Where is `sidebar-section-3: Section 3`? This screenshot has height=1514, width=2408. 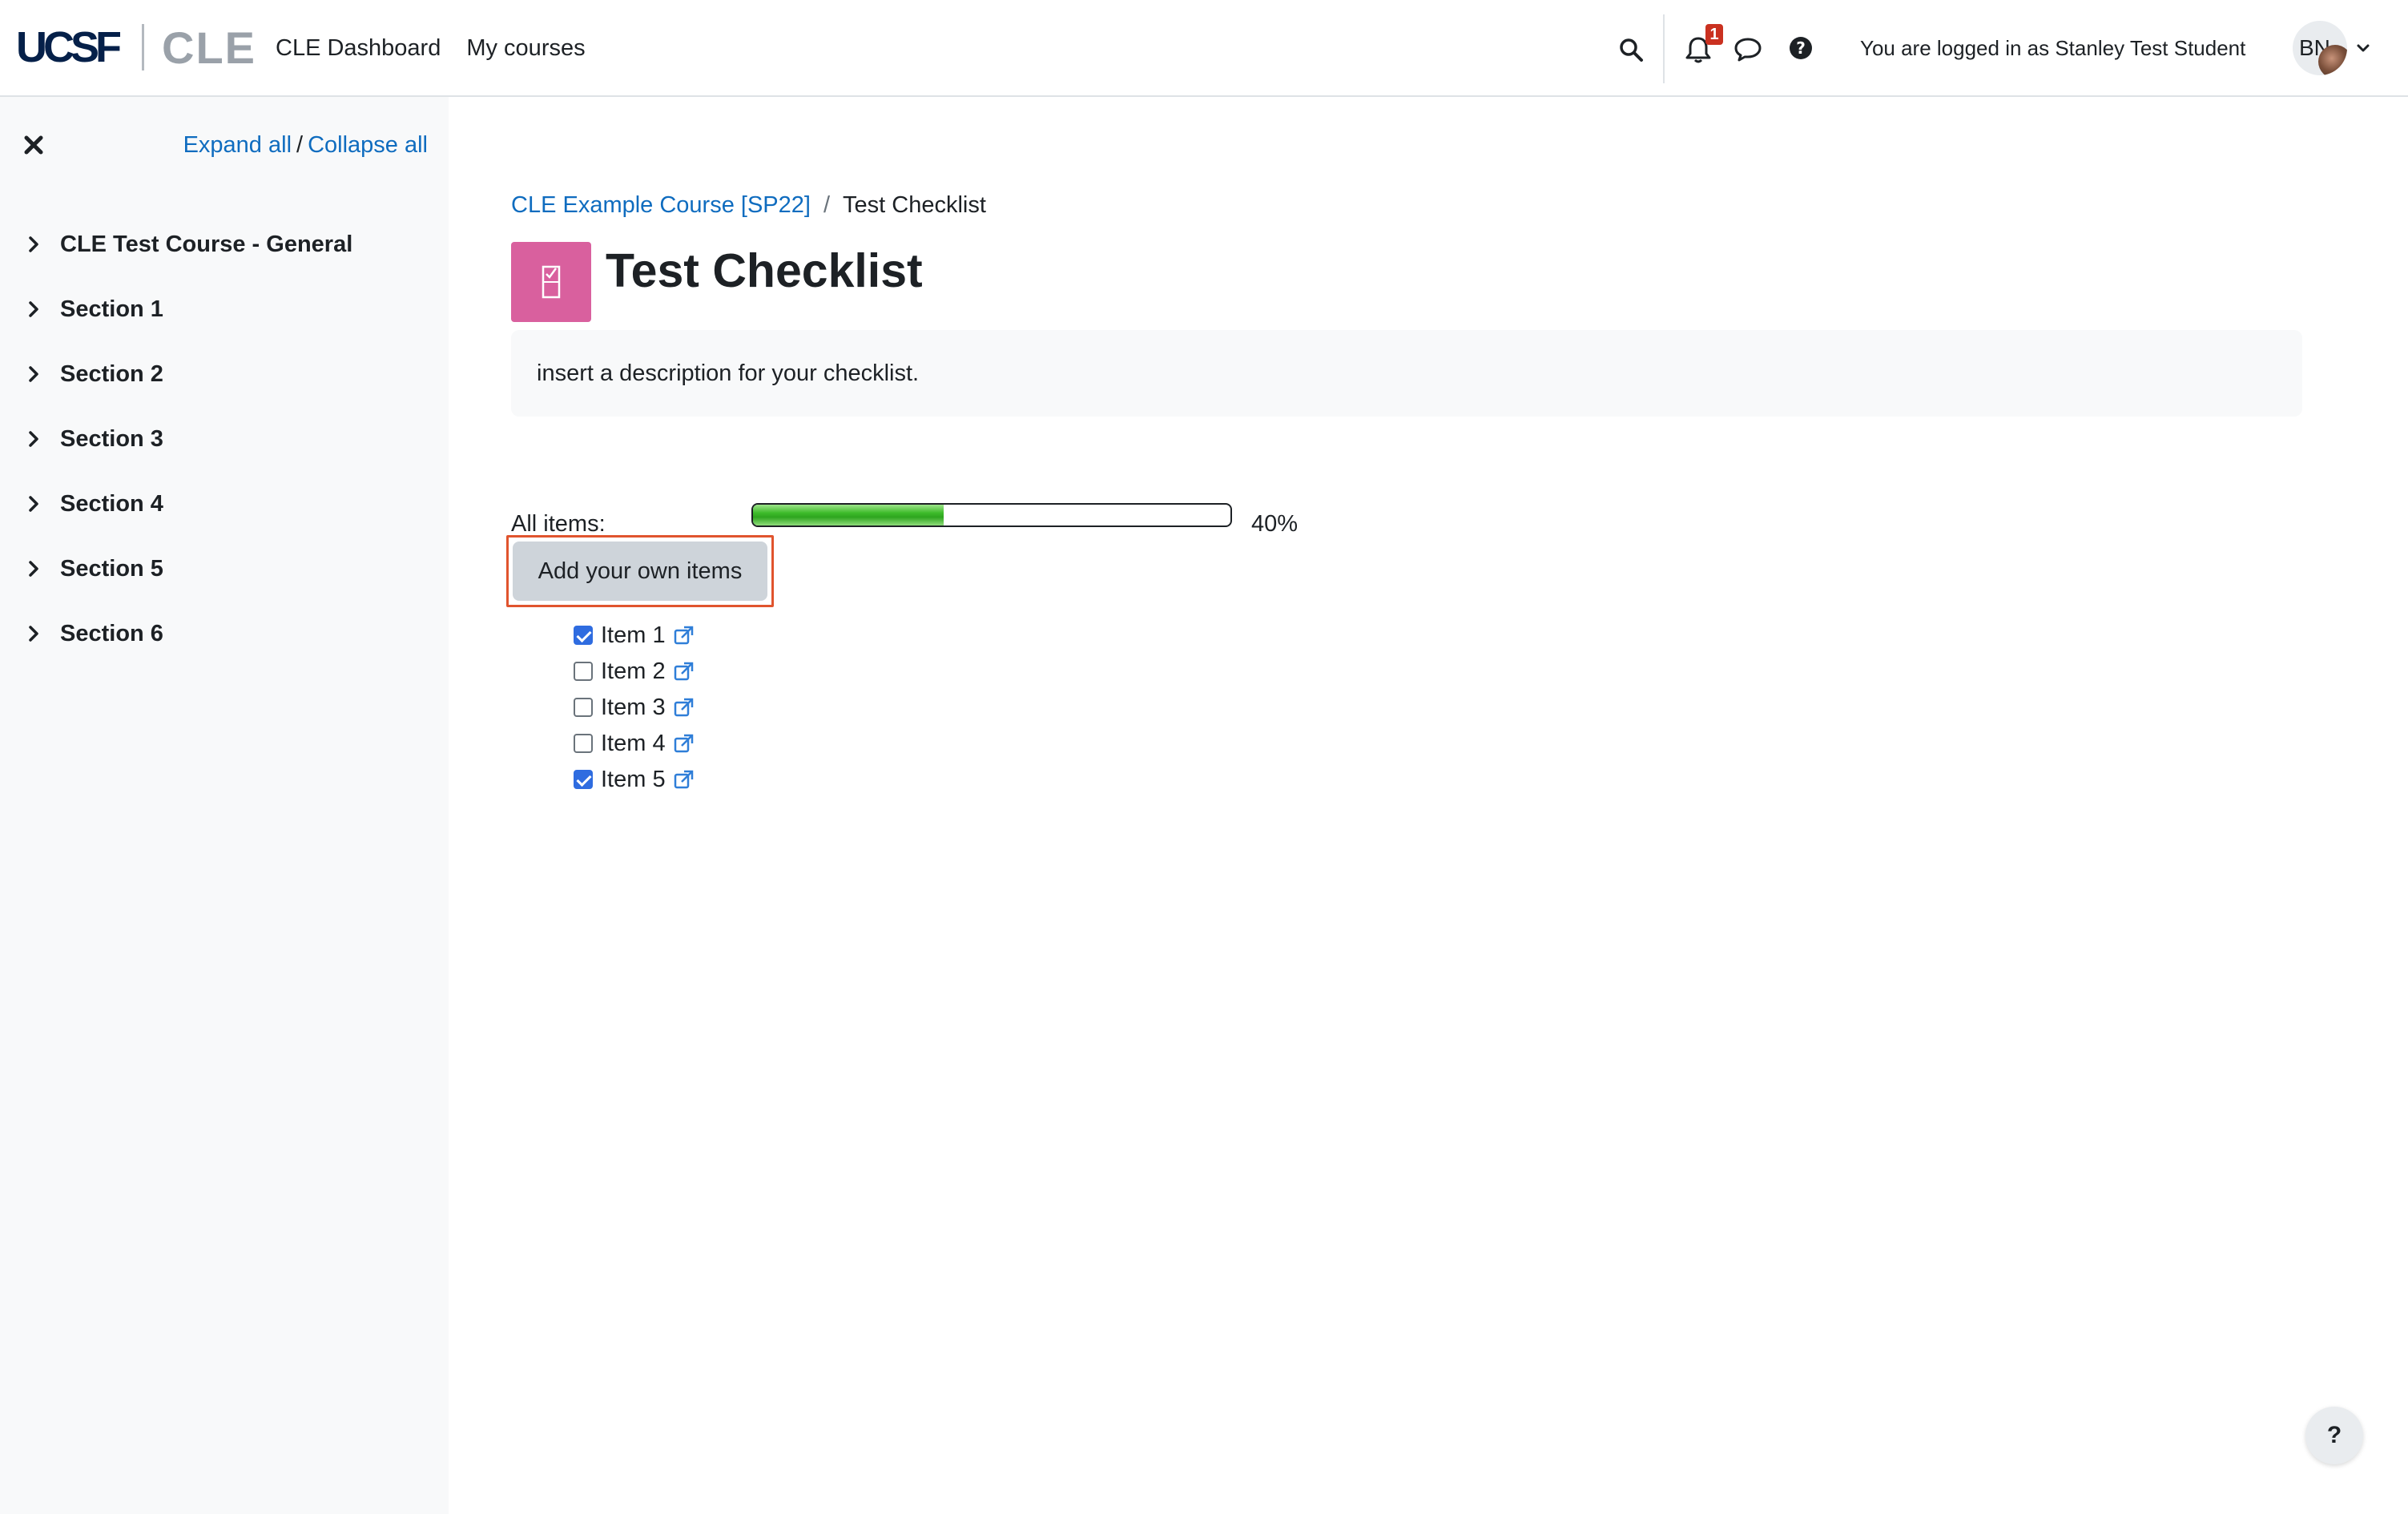
sidebar-section-3: Section 3 is located at coordinates (224, 441).